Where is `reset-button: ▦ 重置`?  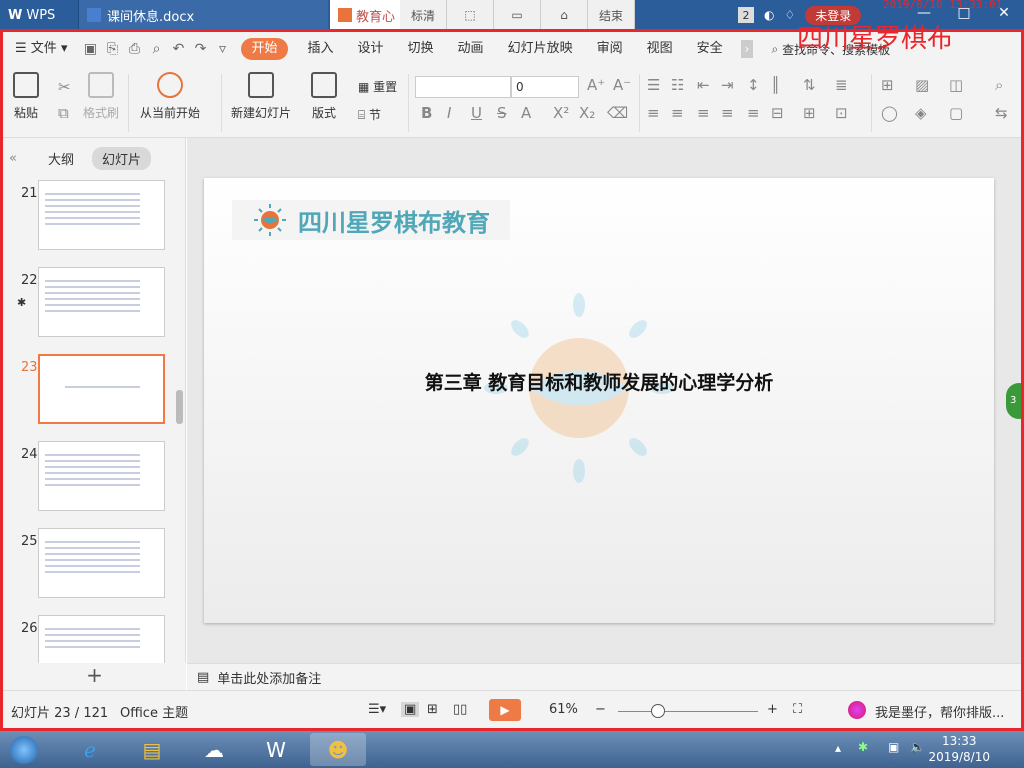
reset-button: ▦ 重置 is located at coordinates (377, 86).